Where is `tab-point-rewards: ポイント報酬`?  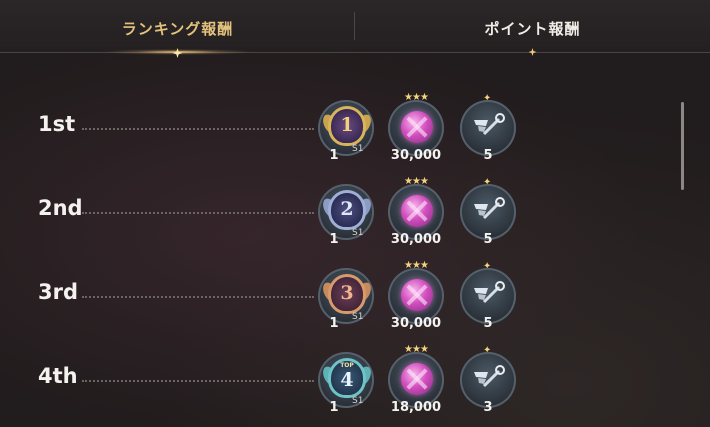
tab-point-rewards: ポイント報酬 is located at coordinates (532, 28).